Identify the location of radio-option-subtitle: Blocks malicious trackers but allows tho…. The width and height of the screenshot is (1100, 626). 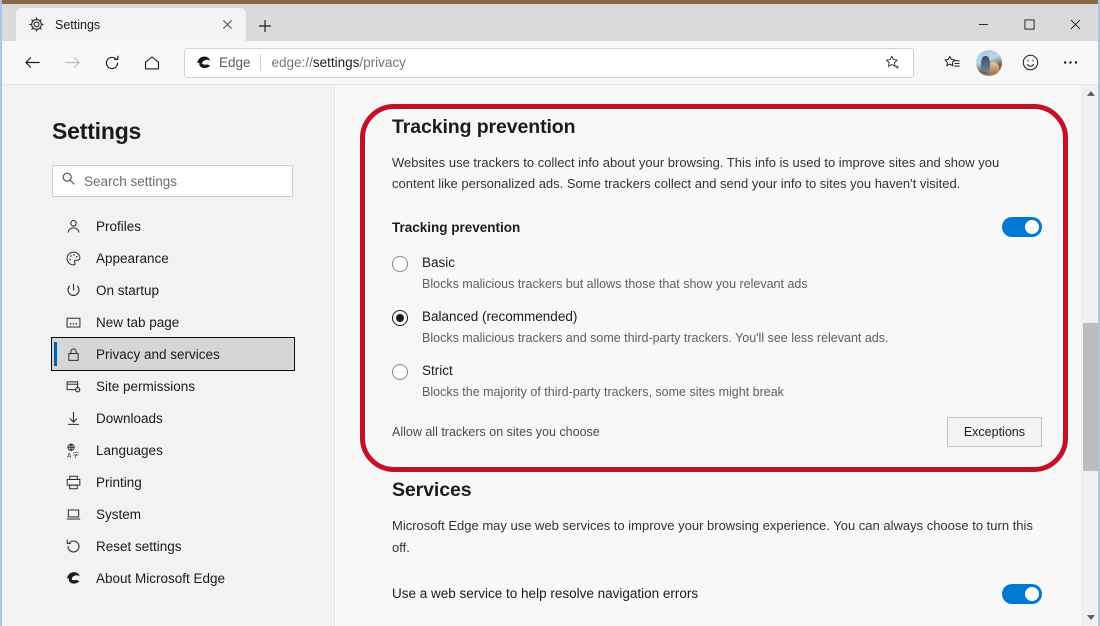
(615, 283).